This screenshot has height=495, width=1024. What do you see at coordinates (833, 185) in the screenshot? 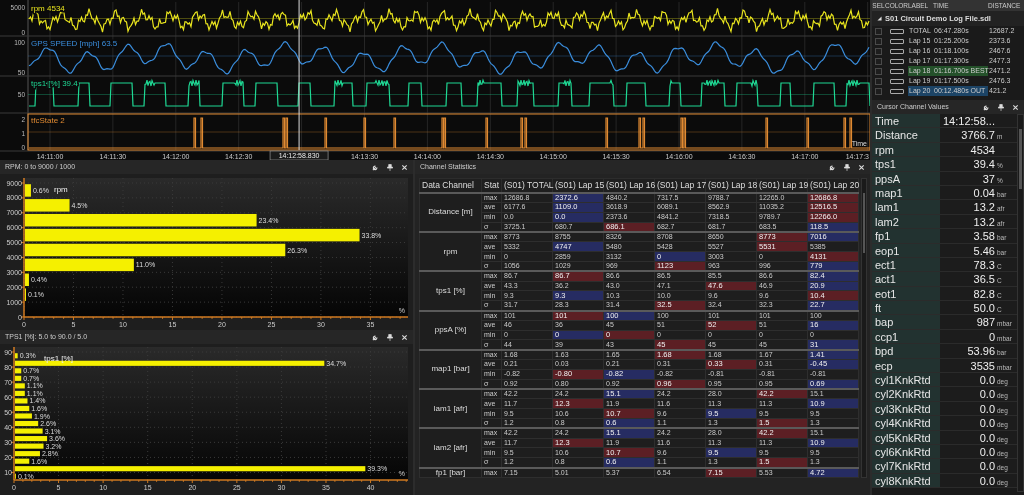
I see `column-header: (S01) Lap 20` at bounding box center [833, 185].